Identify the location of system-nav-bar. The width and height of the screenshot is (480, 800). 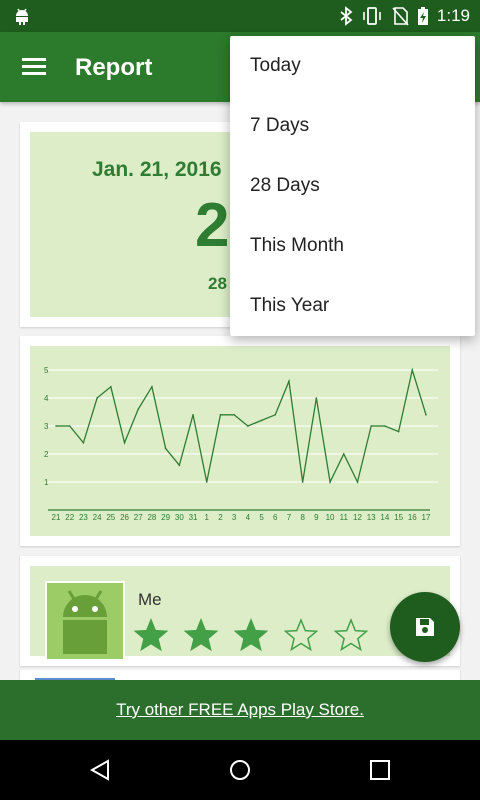
(240, 770).